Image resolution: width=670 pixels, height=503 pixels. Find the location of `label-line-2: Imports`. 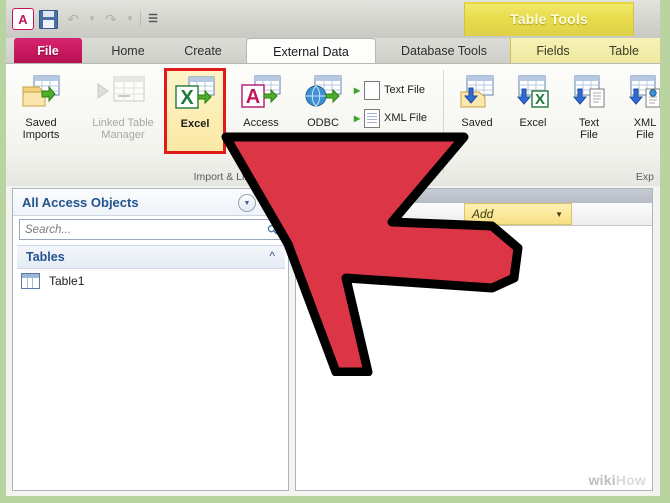

label-line-2: Imports is located at coordinates (41, 135).